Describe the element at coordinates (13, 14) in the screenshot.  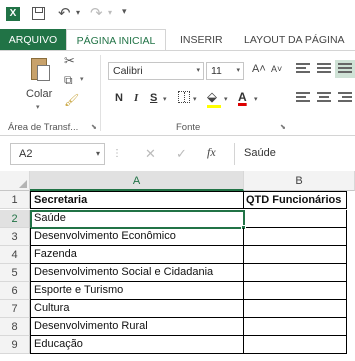
I see `excel-icon: X` at that location.